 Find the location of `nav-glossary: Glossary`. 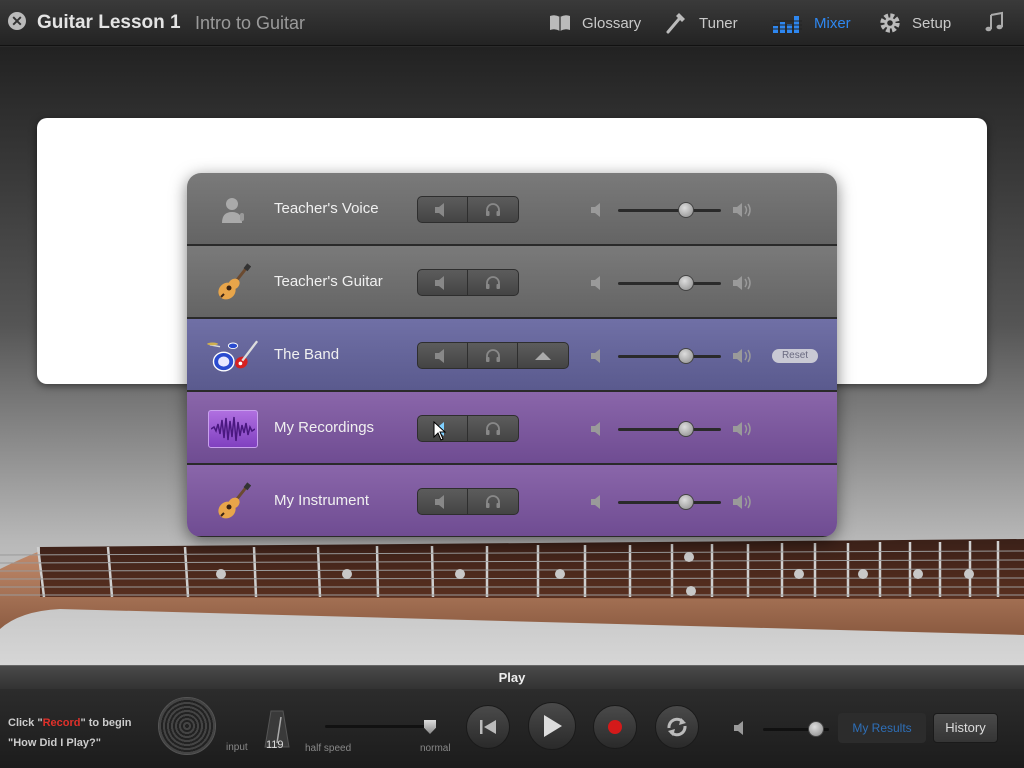

nav-glossary: Glossary is located at coordinates (594, 23).